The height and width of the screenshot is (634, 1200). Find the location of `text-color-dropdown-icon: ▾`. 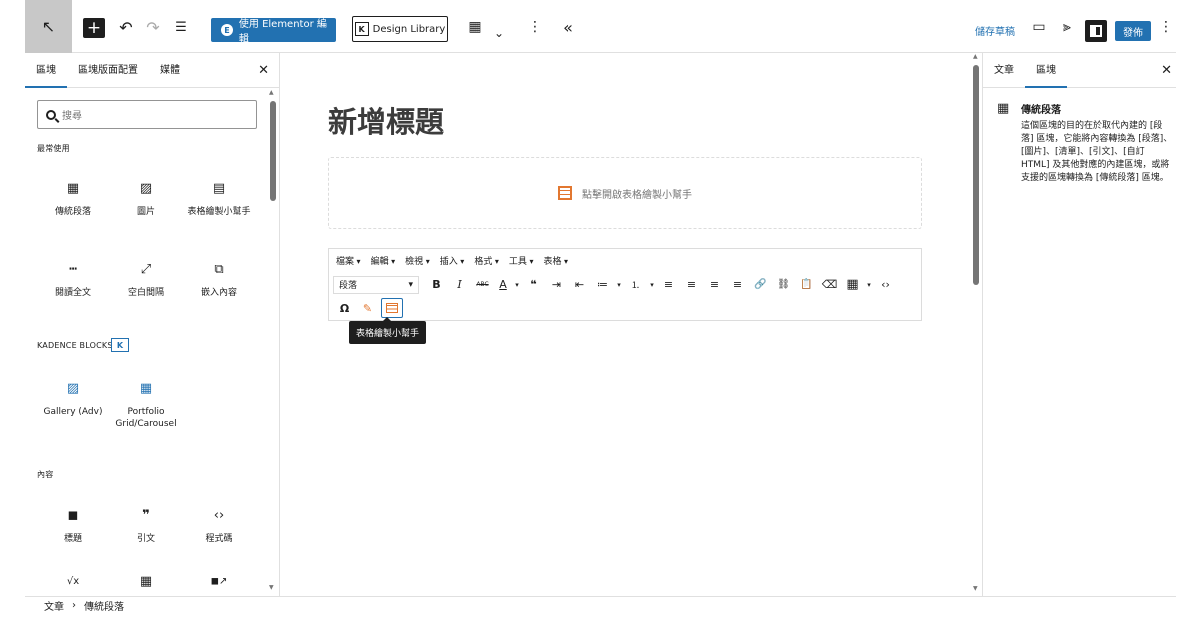

text-color-dropdown-icon: ▾ is located at coordinates (517, 285).